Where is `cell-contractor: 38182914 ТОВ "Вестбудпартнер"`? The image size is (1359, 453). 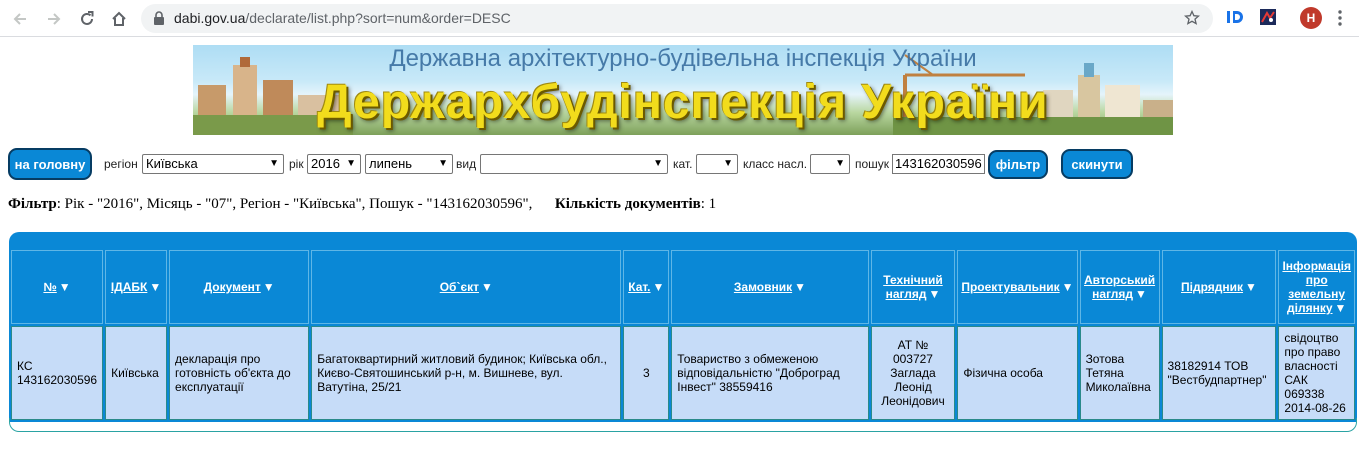 cell-contractor: 38182914 ТОВ "Вестбудпартнер" is located at coordinates (1219, 373).